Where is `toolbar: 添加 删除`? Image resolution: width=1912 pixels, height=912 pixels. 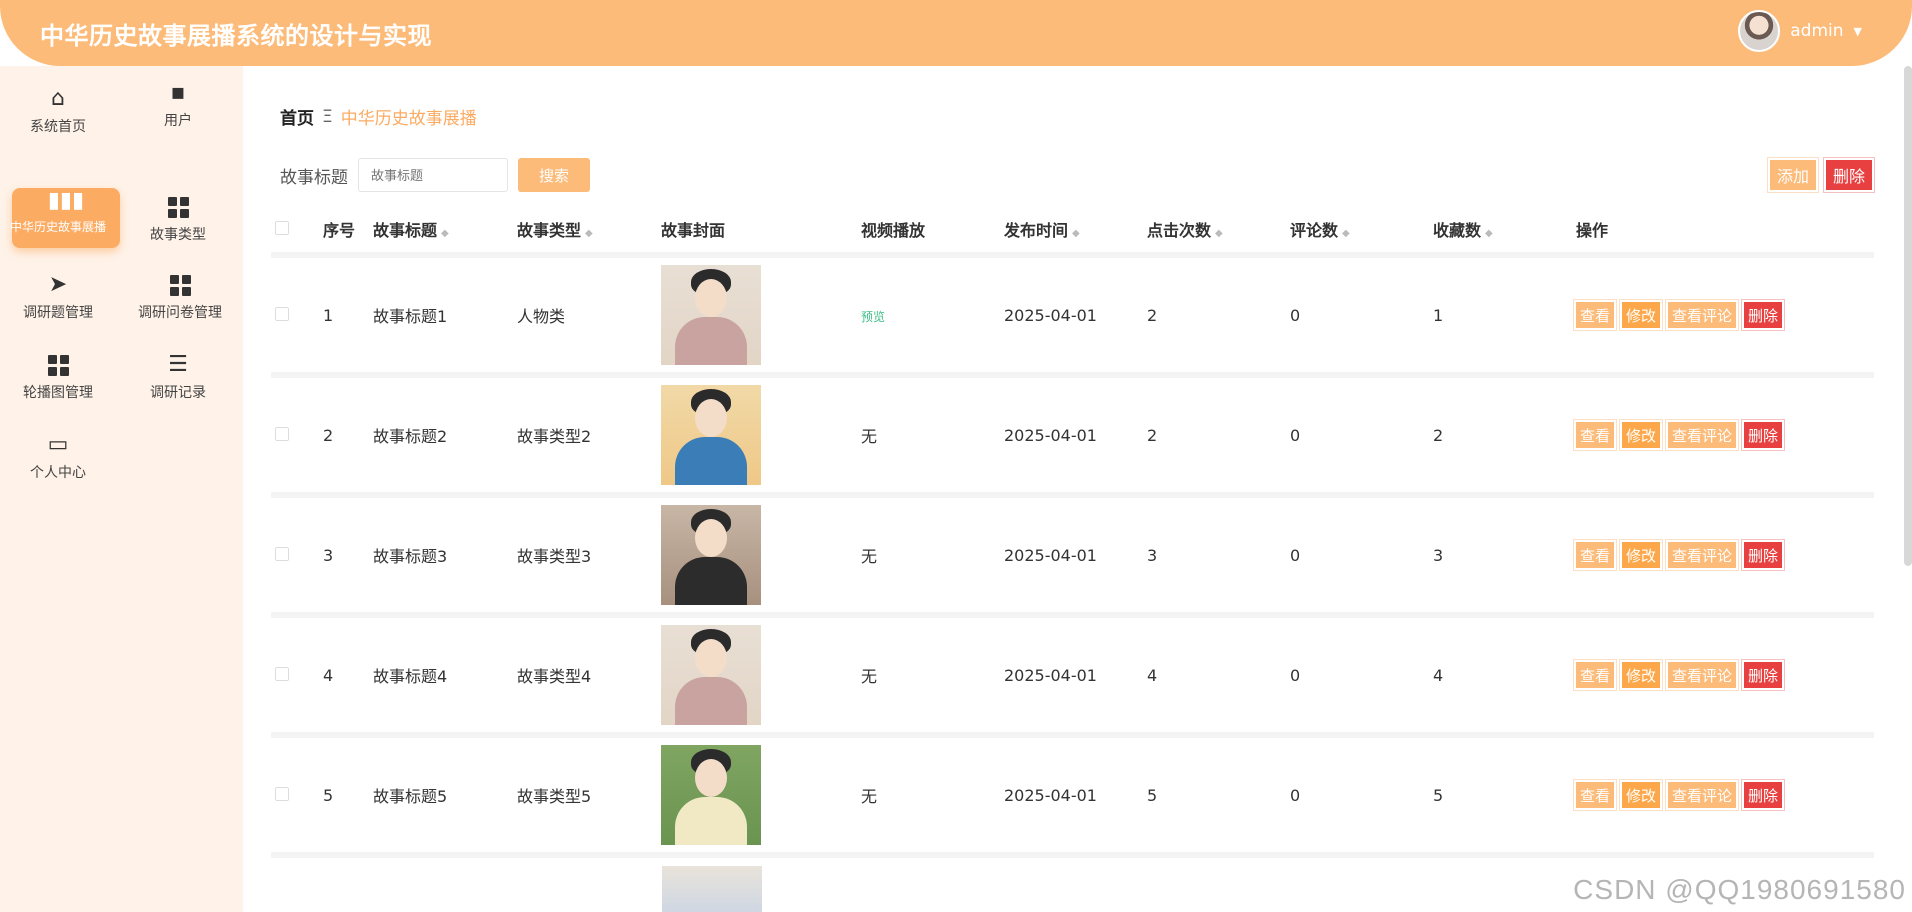
toolbar: 添加 删除 is located at coordinates (1820, 175).